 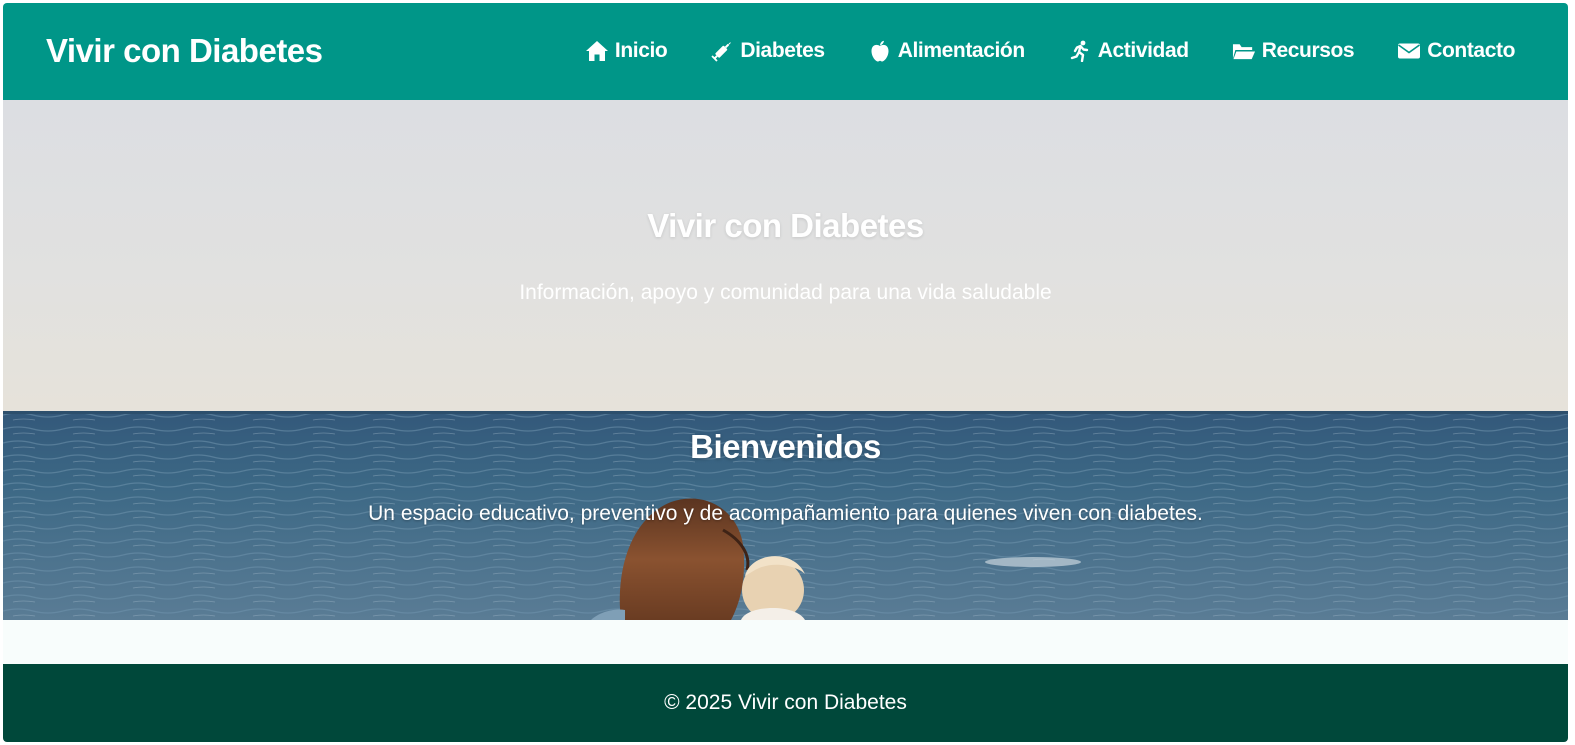 I want to click on nav-actividad-label: Actividad, so click(x=1143, y=50).